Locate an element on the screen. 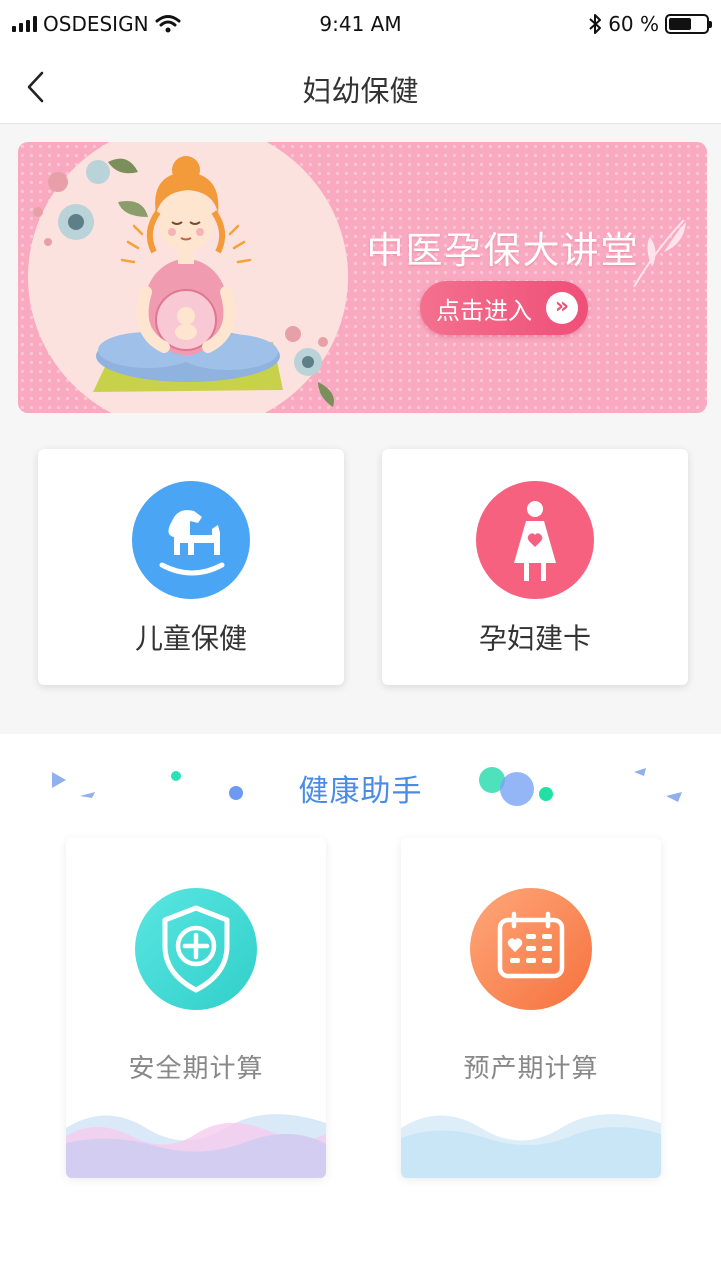 The image size is (721, 1281). battery-group: 60 % is located at coordinates (650, 24).